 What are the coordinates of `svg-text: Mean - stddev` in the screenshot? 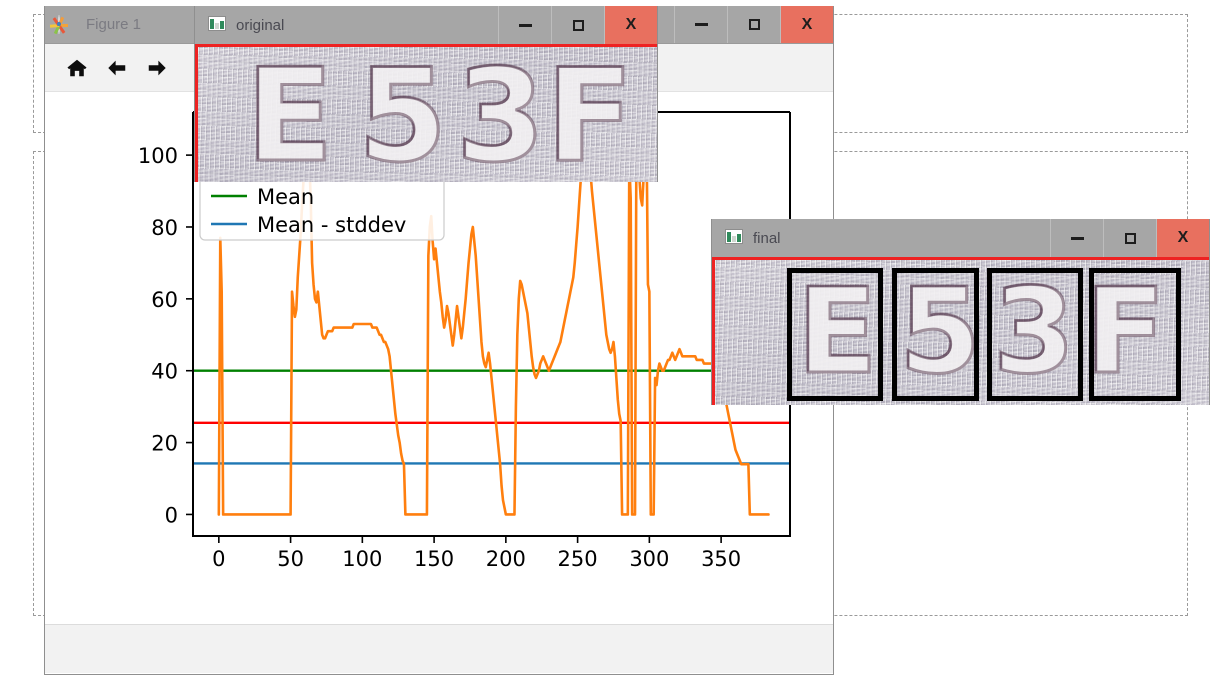 It's located at (331, 225).